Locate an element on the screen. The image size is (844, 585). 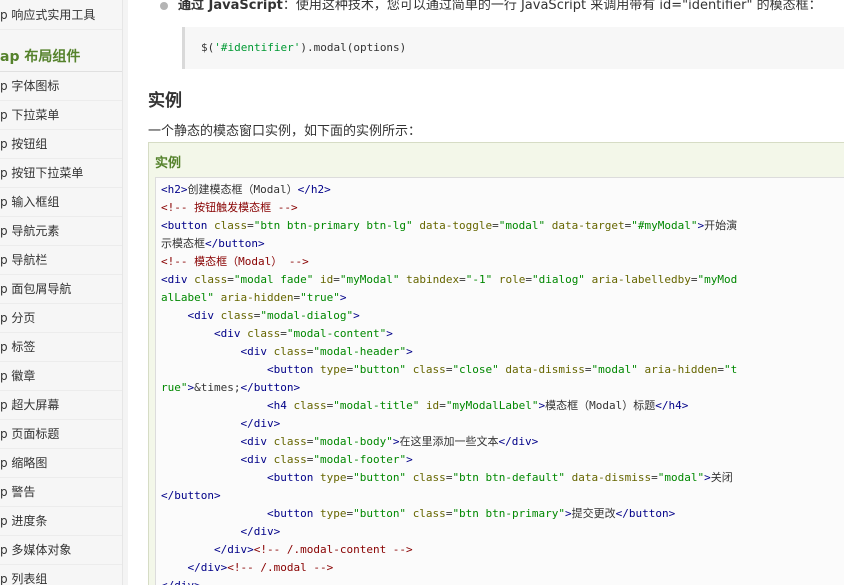
sidebar-item: p 徽章 is located at coordinates (61, 376).